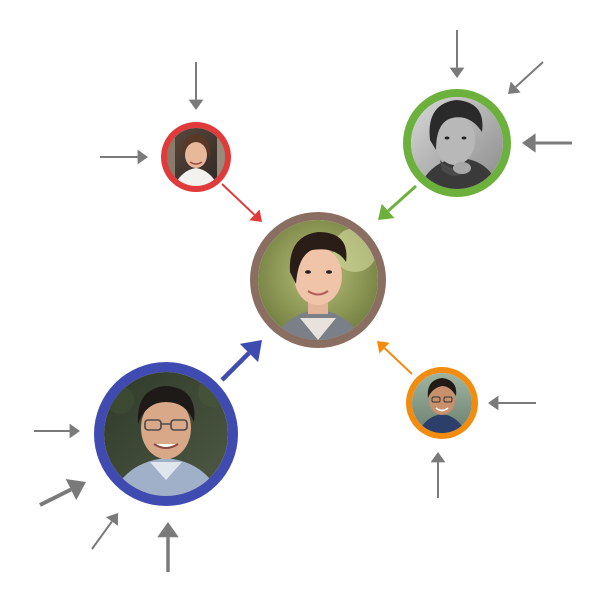  What do you see at coordinates (166, 434) in the screenshot?
I see `node-blue` at bounding box center [166, 434].